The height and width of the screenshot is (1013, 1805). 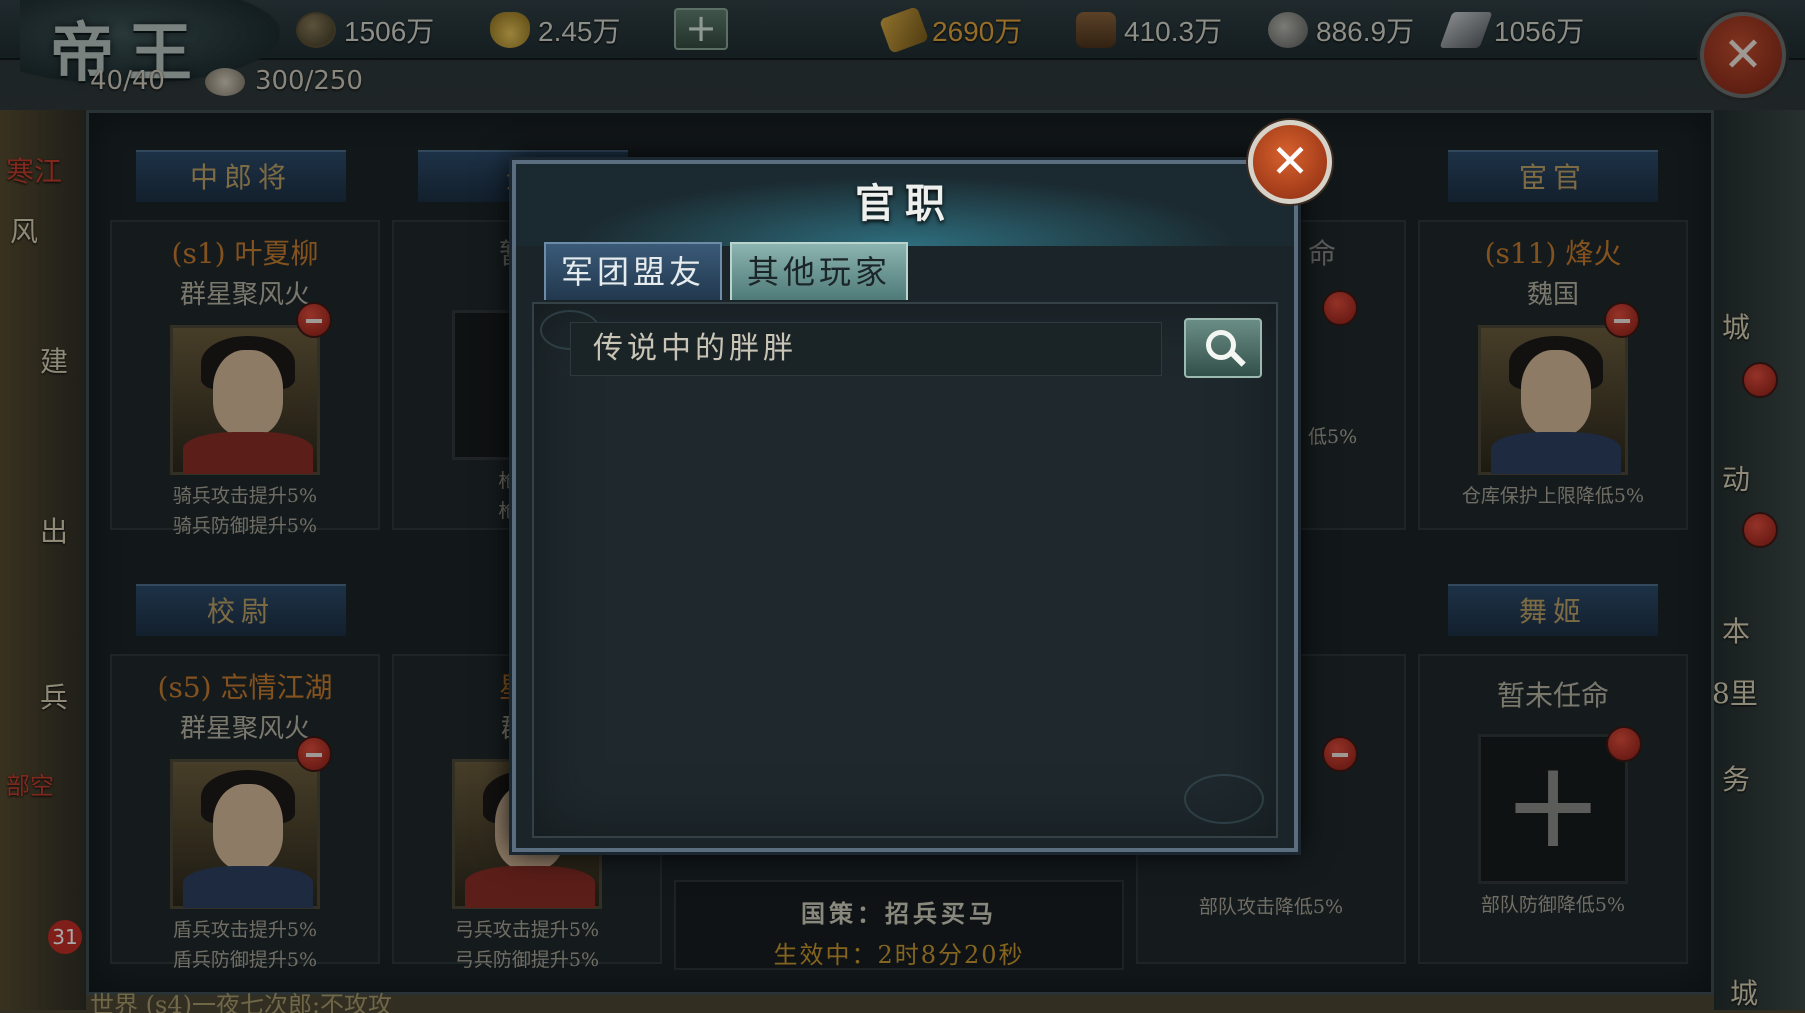 What do you see at coordinates (726, 271) in the screenshot?
I see `dialog-tabs: 军团盟友 其他玩家` at bounding box center [726, 271].